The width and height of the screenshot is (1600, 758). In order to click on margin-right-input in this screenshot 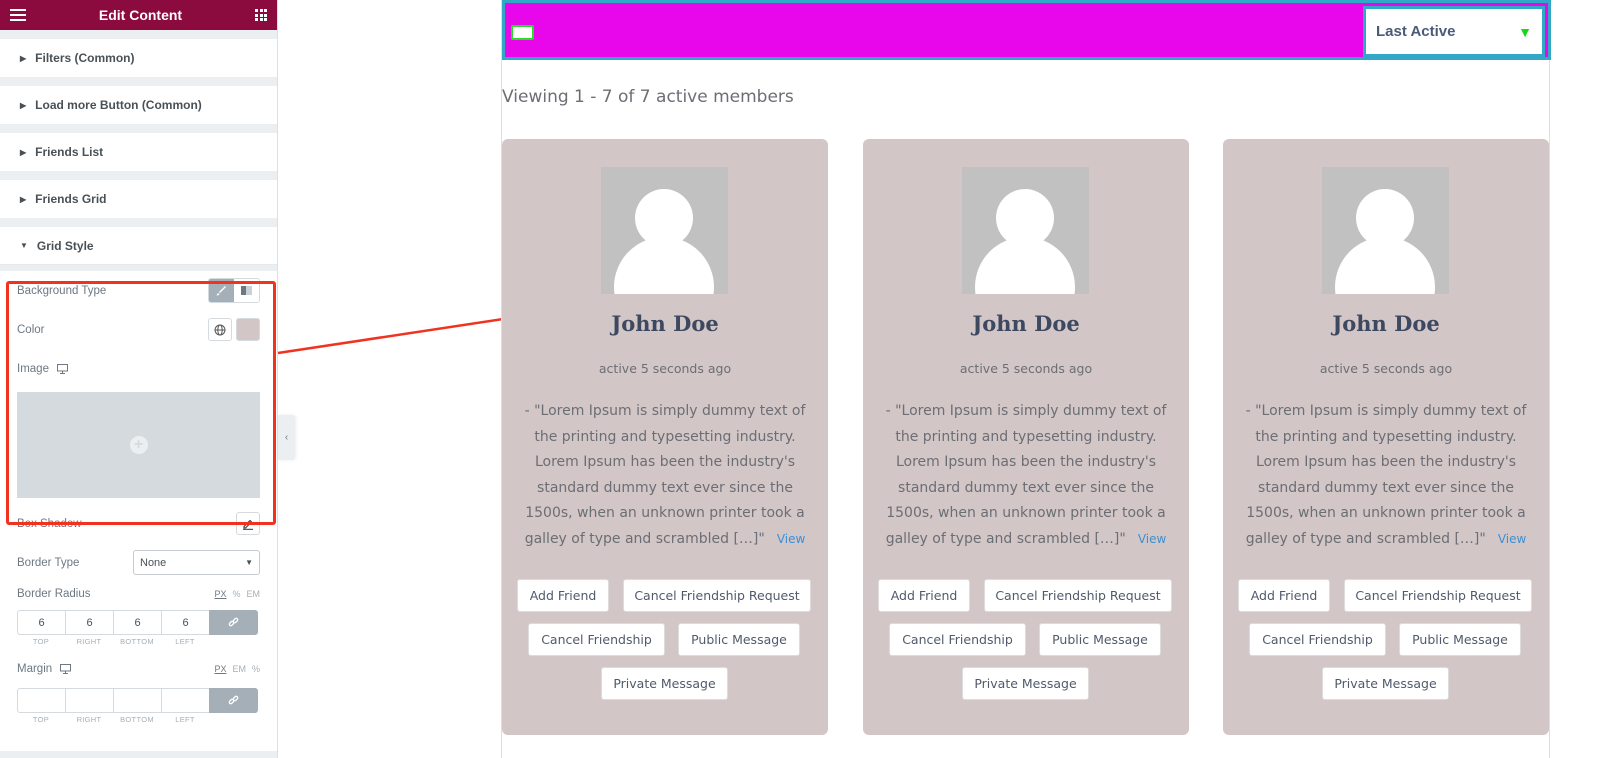, I will do `click(89, 700)`.